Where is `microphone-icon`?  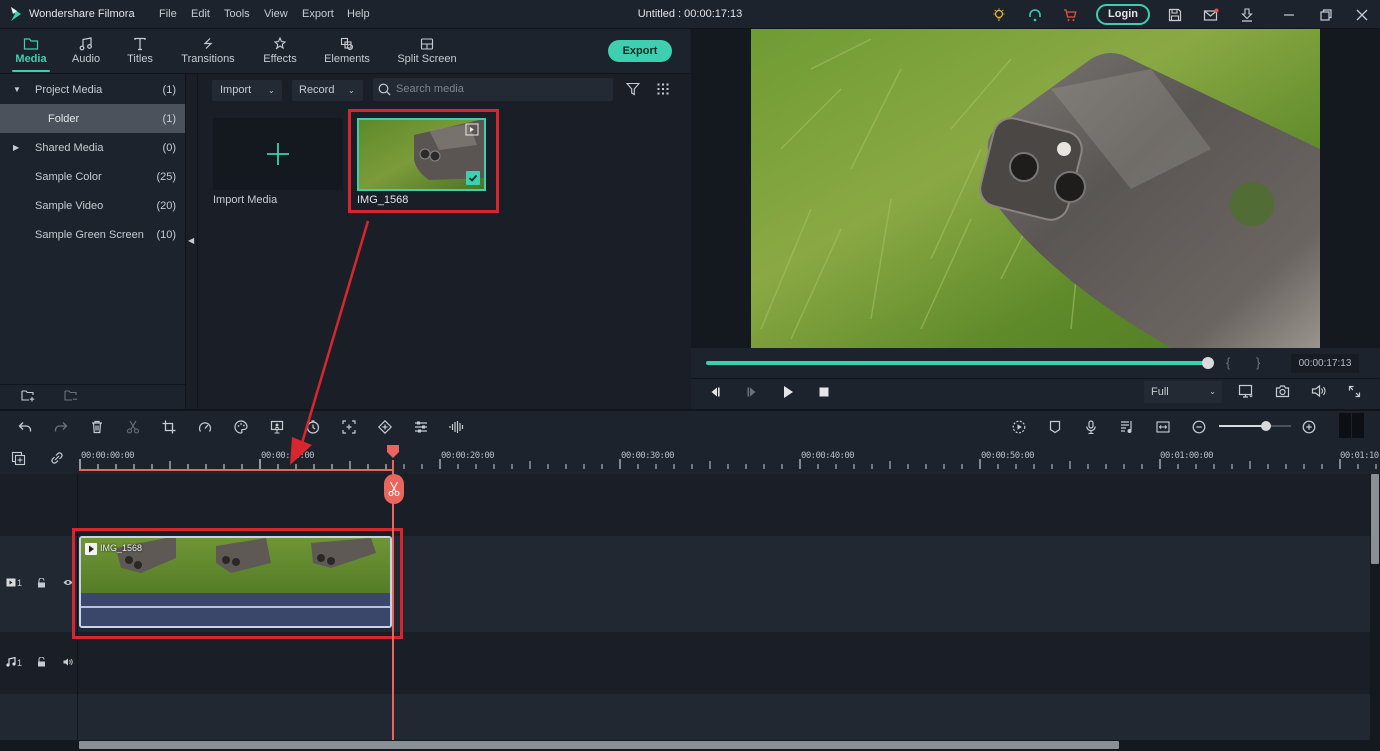 microphone-icon is located at coordinates (1091, 427).